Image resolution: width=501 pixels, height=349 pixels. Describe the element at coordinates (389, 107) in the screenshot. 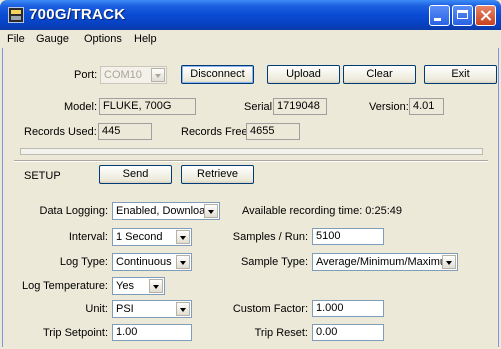

I see `version-label: Version:` at that location.